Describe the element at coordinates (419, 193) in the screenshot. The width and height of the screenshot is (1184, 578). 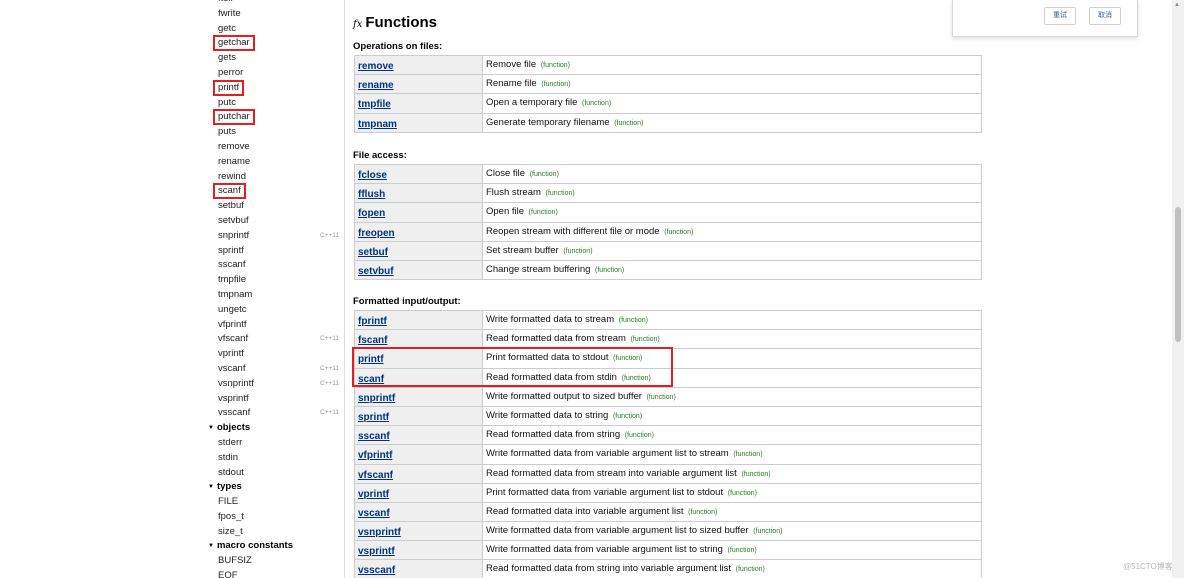
I see `function-name-cell: fflush` at that location.